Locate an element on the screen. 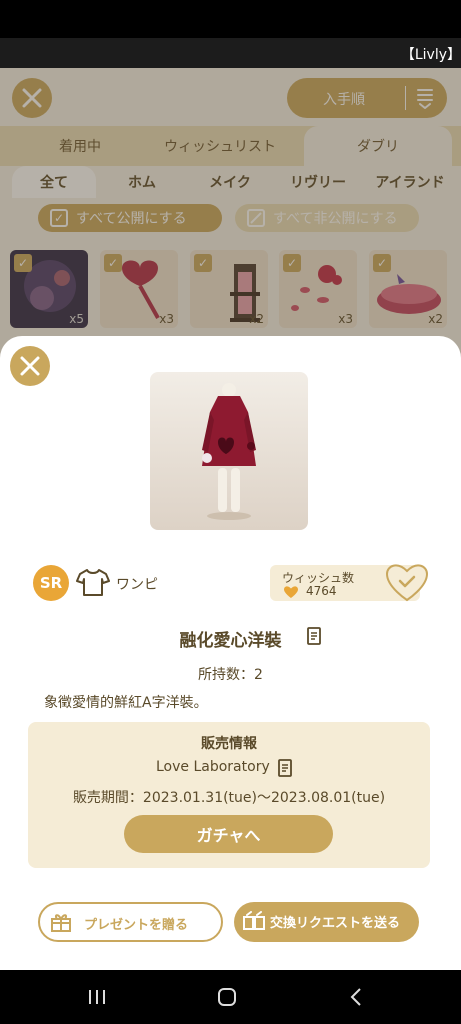 The image size is (461, 1024). trade-icon is located at coordinates (254, 920).